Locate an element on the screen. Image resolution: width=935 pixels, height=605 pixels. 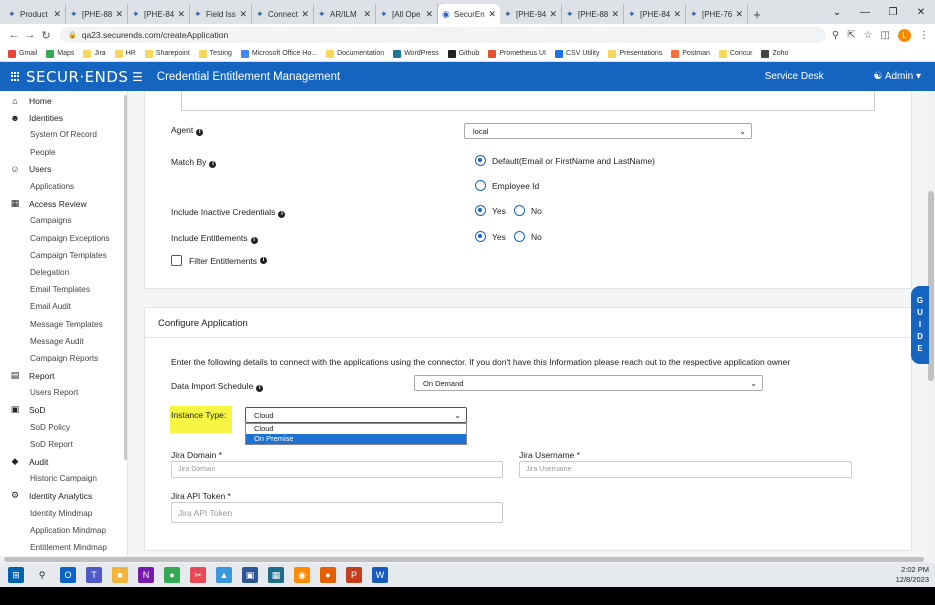
remote-icon: ▦ is located at coordinates (276, 575).